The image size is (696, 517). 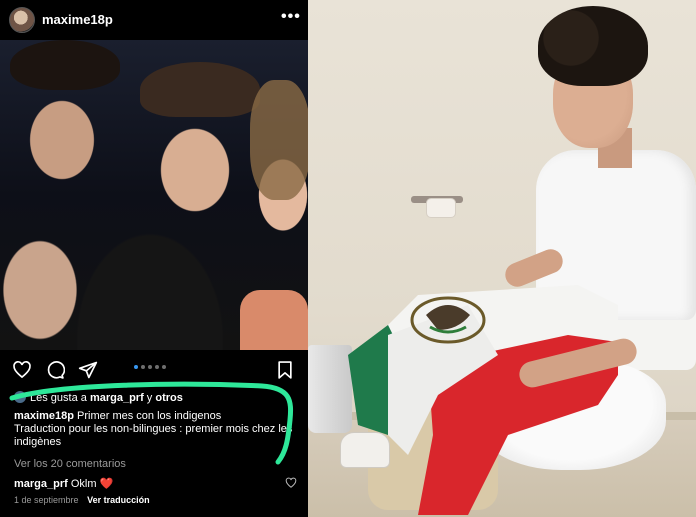 What do you see at coordinates (77, 19) in the screenshot?
I see `post-username: maxime18p` at bounding box center [77, 19].